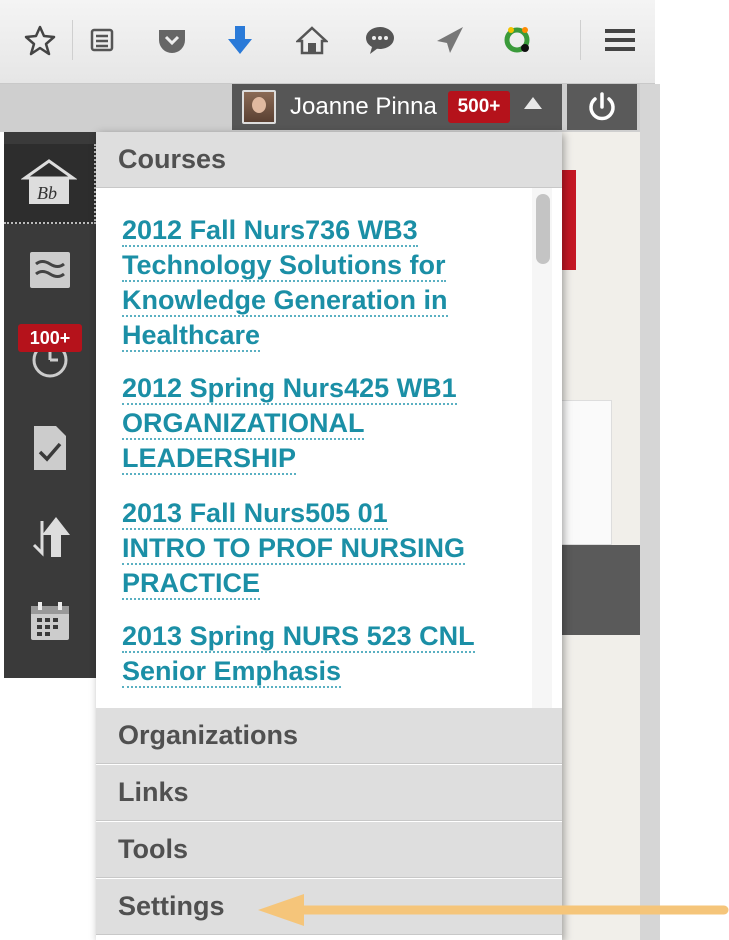 The image size is (729, 940). What do you see at coordinates (450, 40) in the screenshot?
I see `send-icon` at bounding box center [450, 40].